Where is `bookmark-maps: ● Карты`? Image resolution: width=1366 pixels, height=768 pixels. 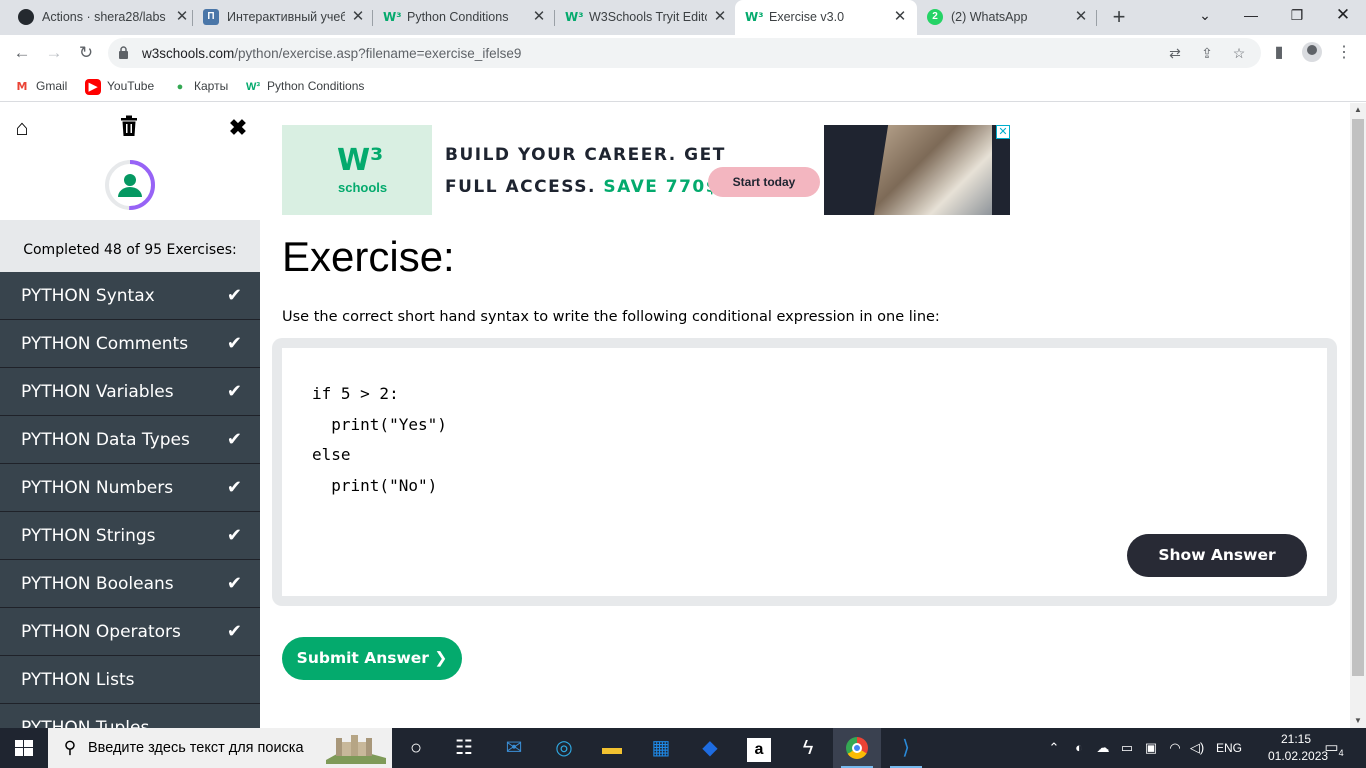
bookmark-maps: ● Карты is located at coordinates (200, 86).